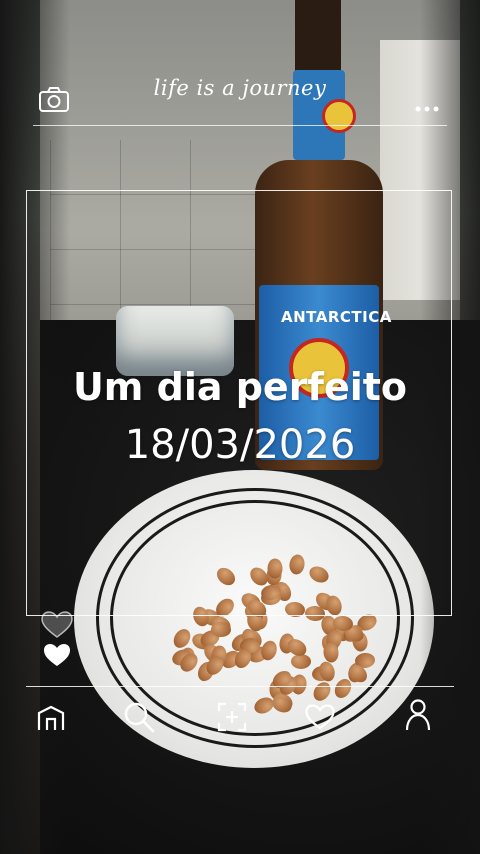  What do you see at coordinates (339, 116) in the screenshot?
I see `bottle-neck-logo` at bounding box center [339, 116].